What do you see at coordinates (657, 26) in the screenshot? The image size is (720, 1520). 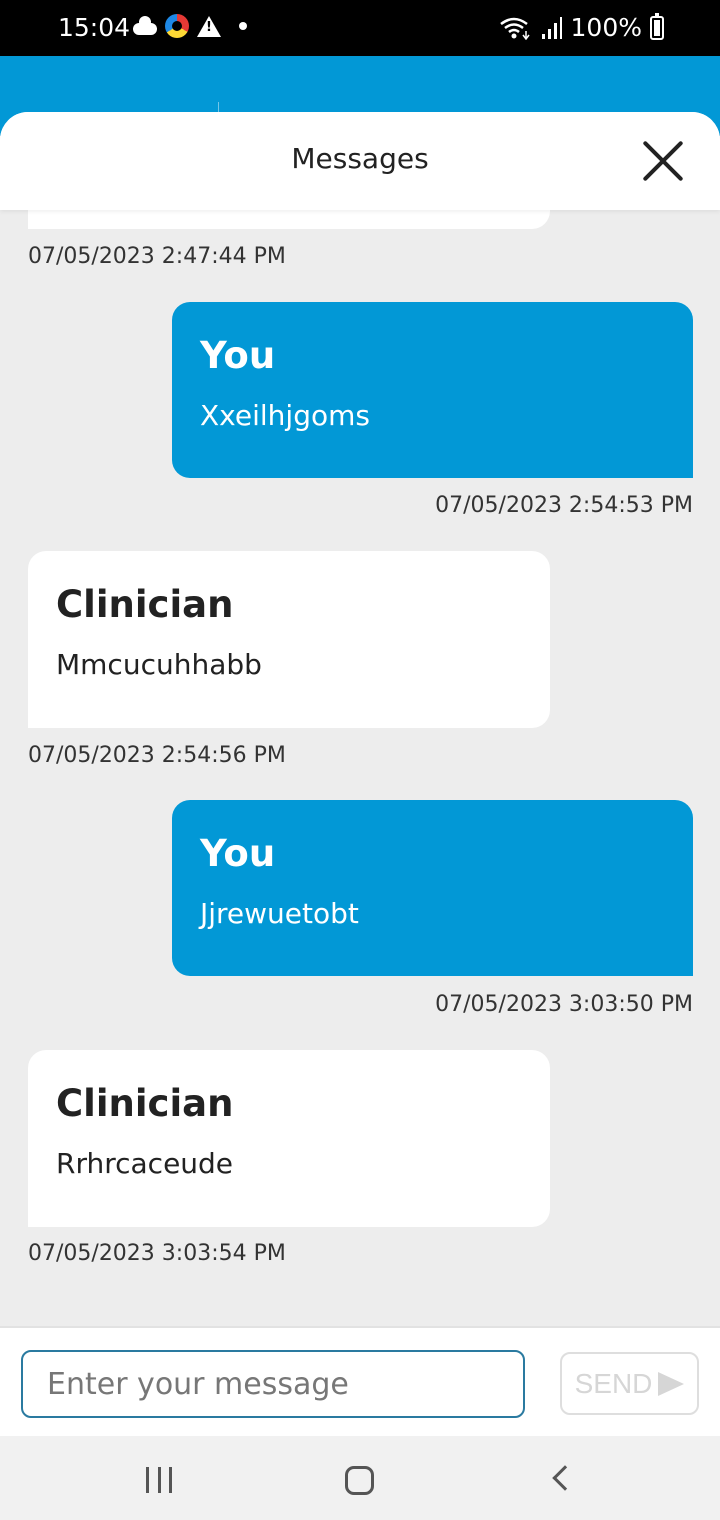 I see `battery-charging-icon` at bounding box center [657, 26].